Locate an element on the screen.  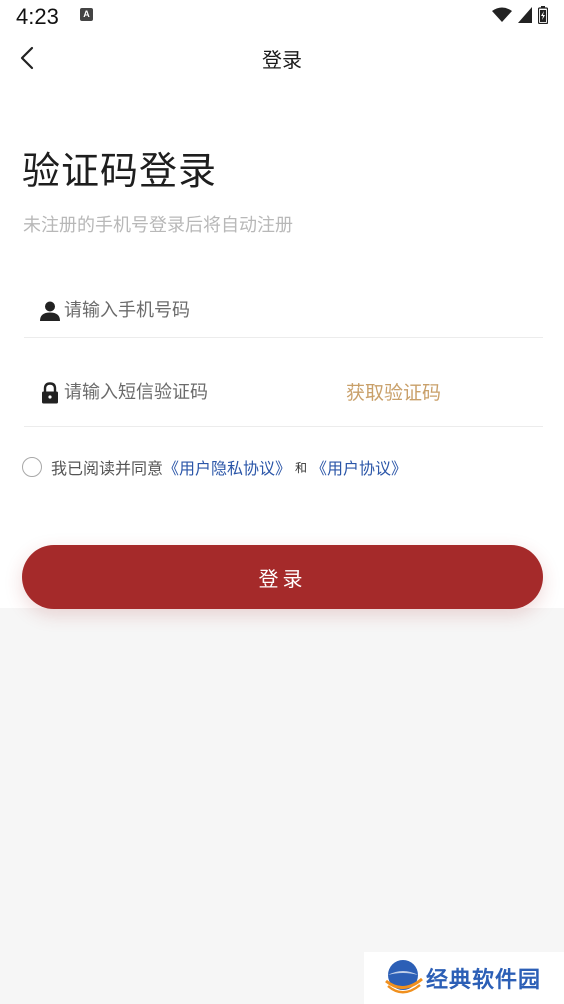
nav-title: 登录 is located at coordinates (282, 60).